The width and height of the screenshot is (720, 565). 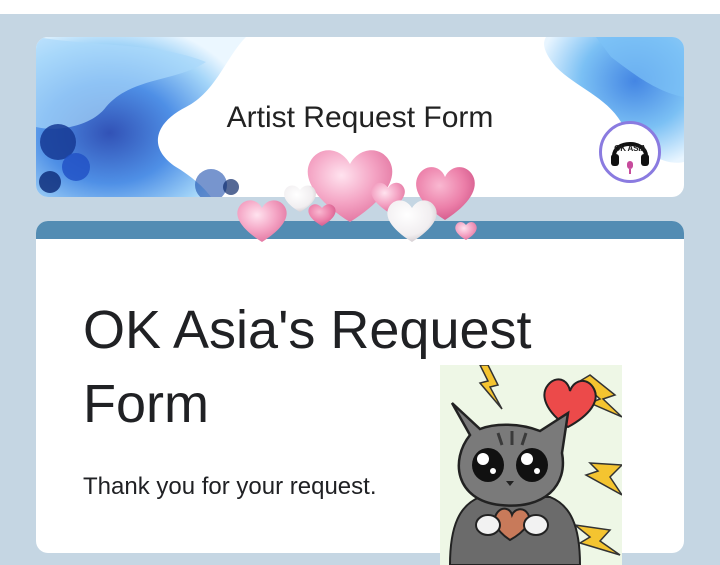 What do you see at coordinates (360, 7) in the screenshot?
I see `top-strip` at bounding box center [360, 7].